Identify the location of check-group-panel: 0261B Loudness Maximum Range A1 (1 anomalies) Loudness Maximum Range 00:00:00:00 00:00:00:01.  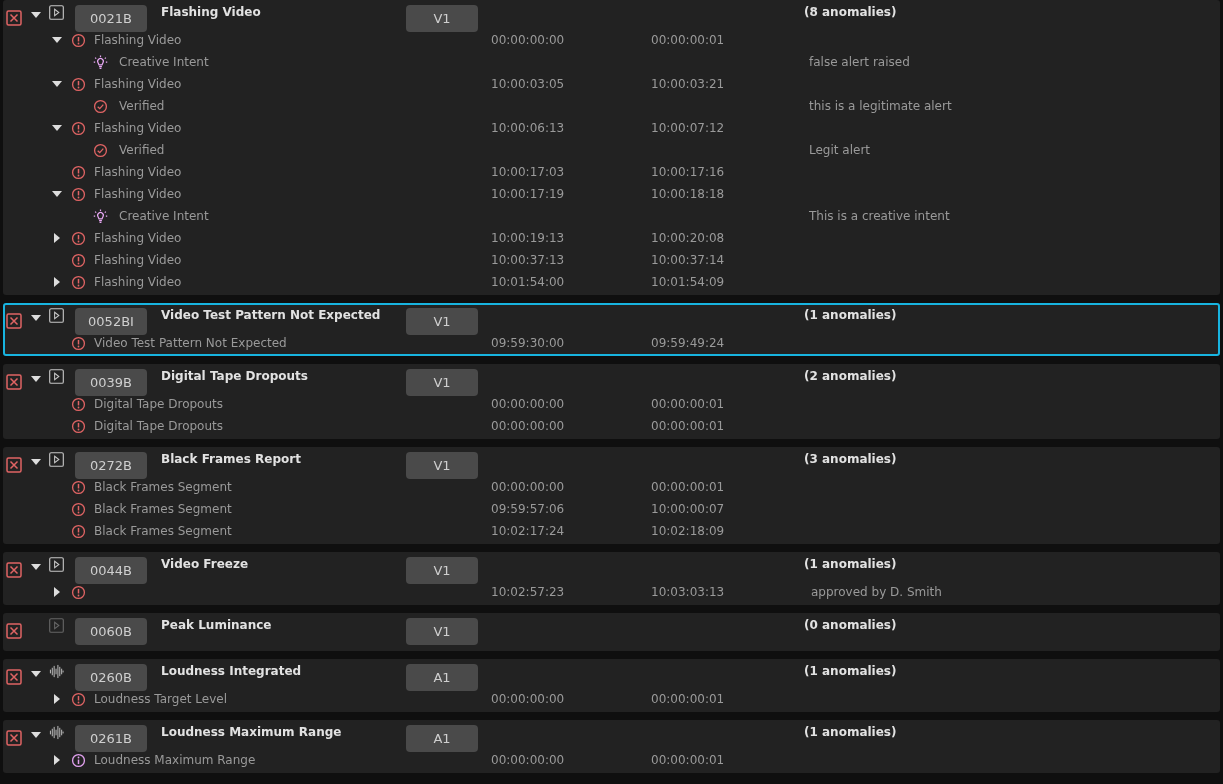
(611, 746).